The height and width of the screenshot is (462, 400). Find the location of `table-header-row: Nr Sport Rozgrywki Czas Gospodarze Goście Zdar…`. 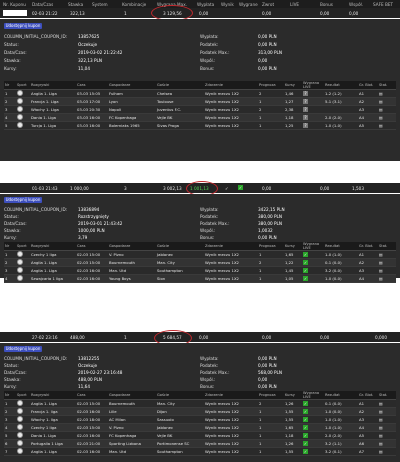

table-header-row: Nr Sport Rozgrywki Czas Gospodarze Goście Zdar… is located at coordinates (200, 246).